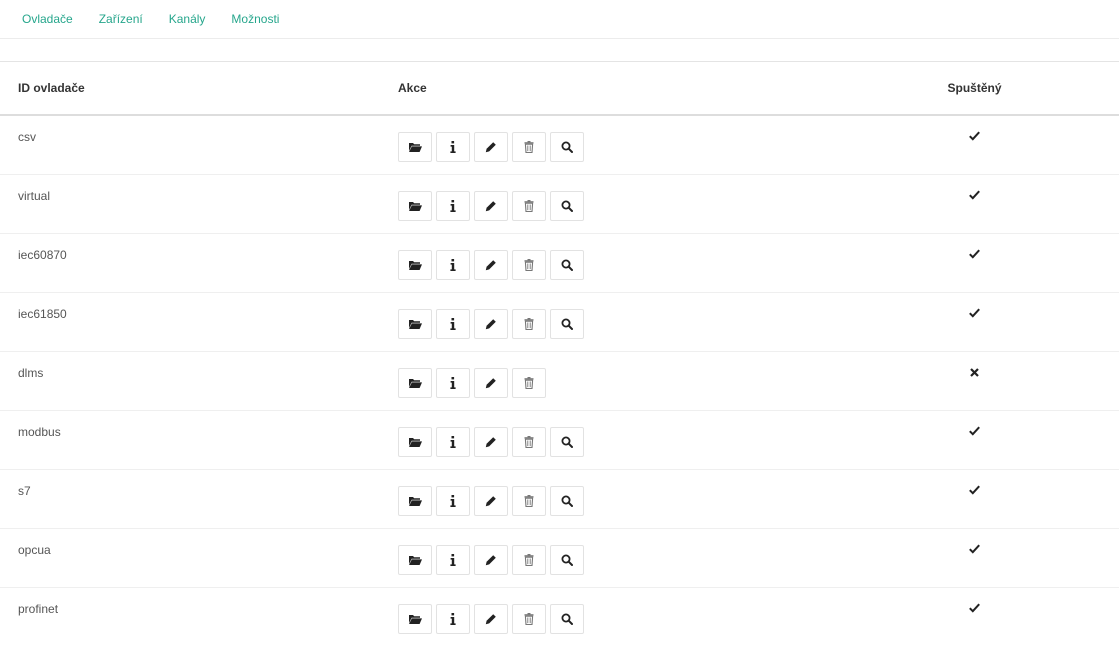  I want to click on header-driver-id: ID ovladače, so click(199, 88).